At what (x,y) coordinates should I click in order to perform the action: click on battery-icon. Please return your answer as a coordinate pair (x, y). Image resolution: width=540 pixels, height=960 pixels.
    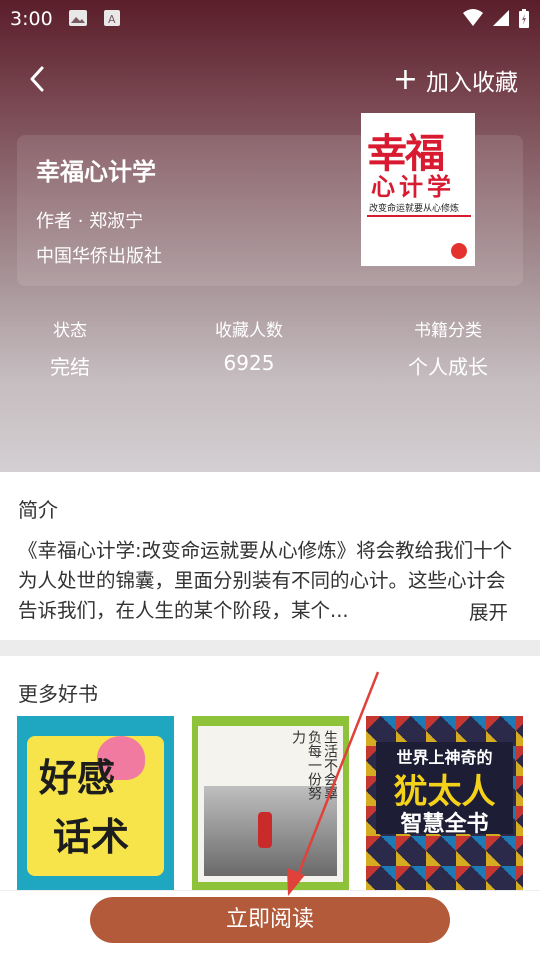
    Looking at the image, I should click on (524, 21).